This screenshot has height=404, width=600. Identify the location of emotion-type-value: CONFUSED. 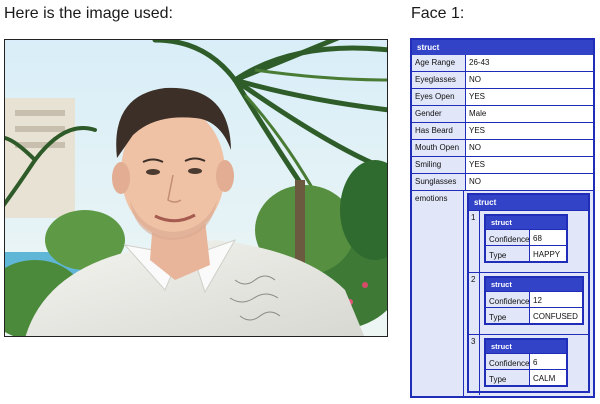
(556, 315).